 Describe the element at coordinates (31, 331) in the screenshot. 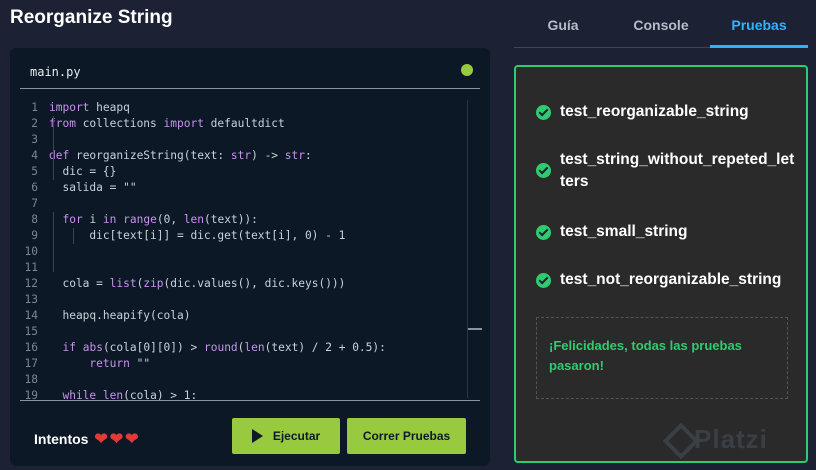

I see `line-number: 15` at that location.